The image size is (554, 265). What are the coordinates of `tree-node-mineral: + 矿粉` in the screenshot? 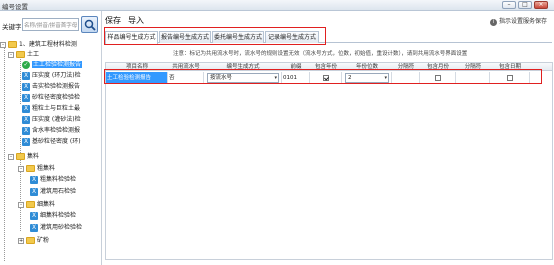 It's located at (33, 241).